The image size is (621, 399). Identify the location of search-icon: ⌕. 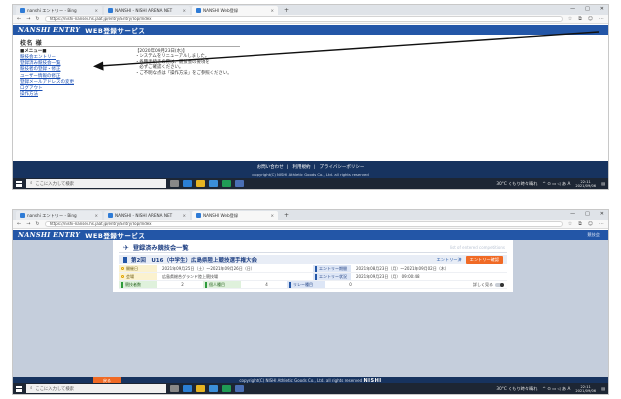
(31, 388).